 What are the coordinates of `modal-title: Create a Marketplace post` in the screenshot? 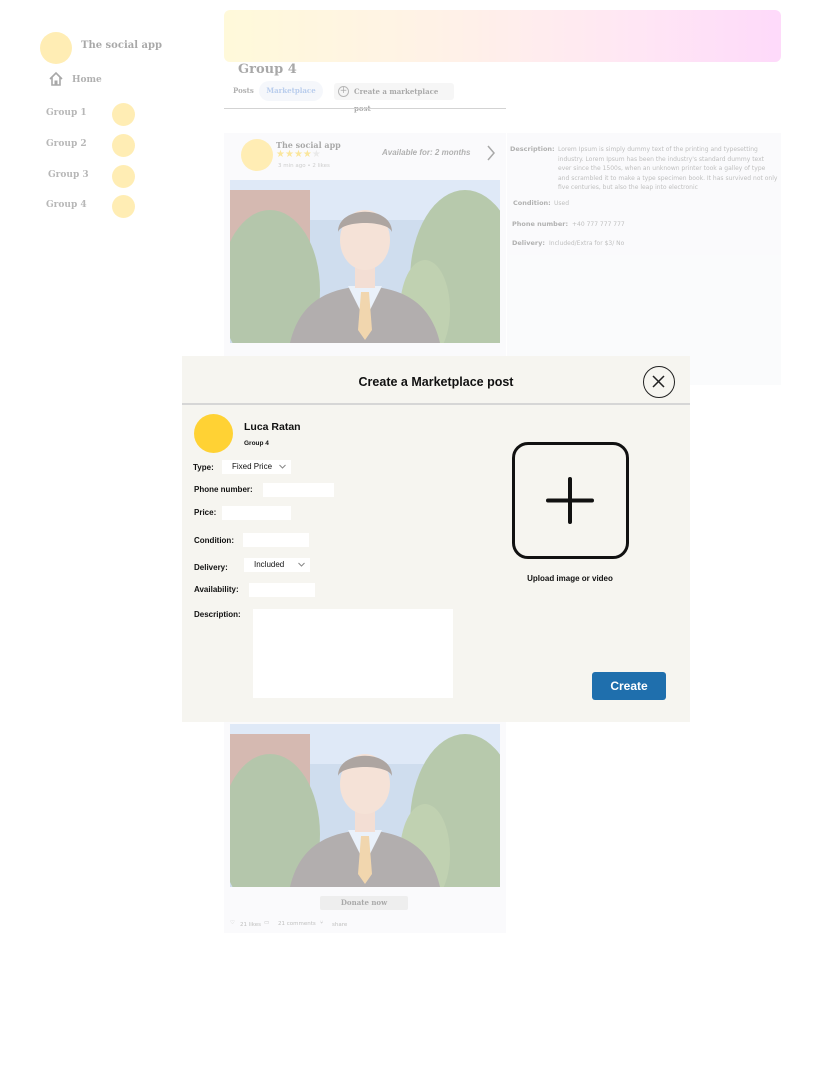 It's located at (436, 382).